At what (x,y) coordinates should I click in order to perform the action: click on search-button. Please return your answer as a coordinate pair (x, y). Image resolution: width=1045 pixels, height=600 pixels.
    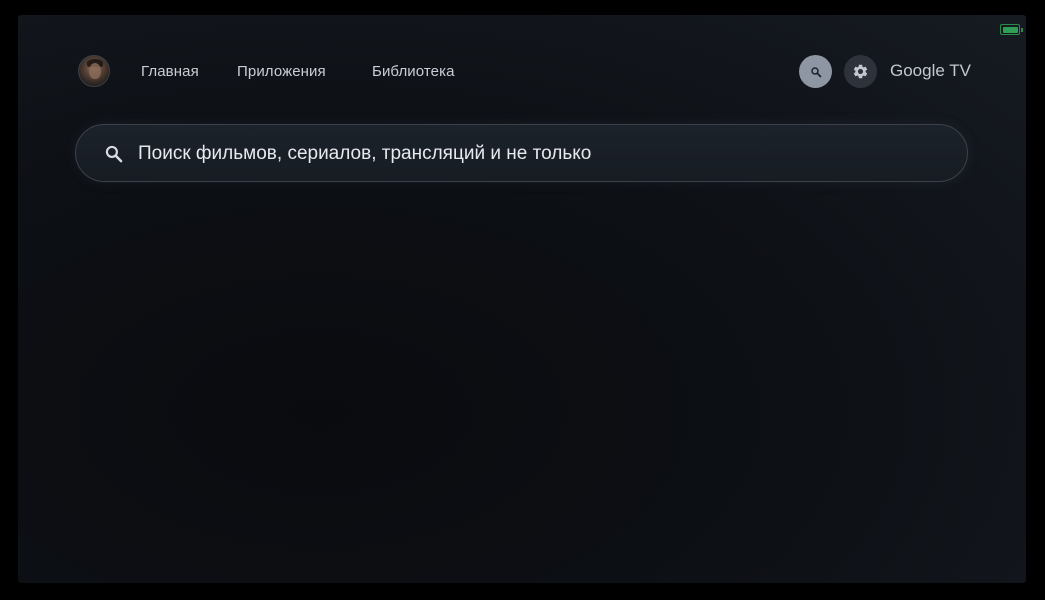
    Looking at the image, I should click on (815, 71).